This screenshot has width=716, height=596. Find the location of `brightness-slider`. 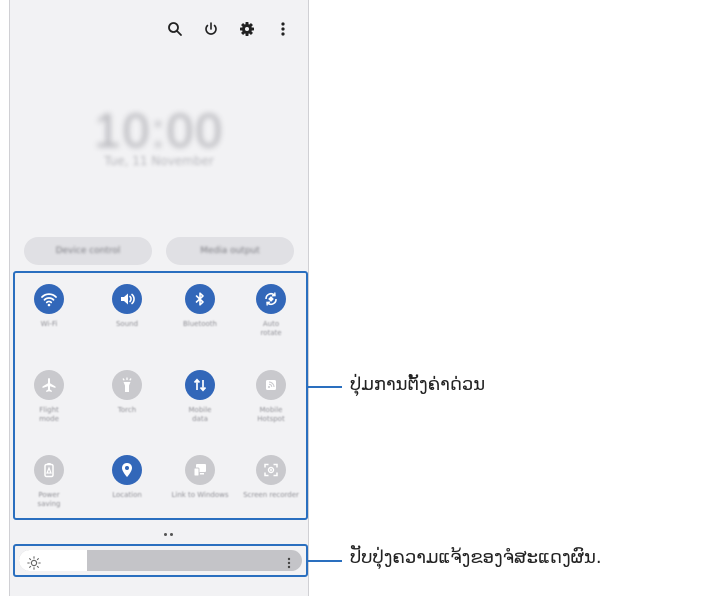

brightness-slider is located at coordinates (160, 560).